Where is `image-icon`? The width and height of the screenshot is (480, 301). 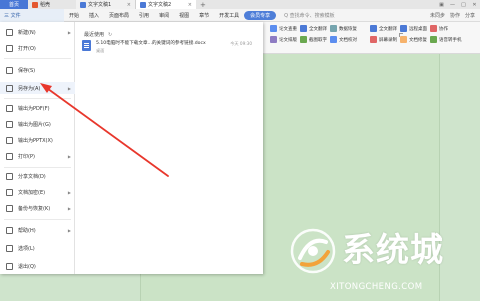 image-icon is located at coordinates (9, 124).